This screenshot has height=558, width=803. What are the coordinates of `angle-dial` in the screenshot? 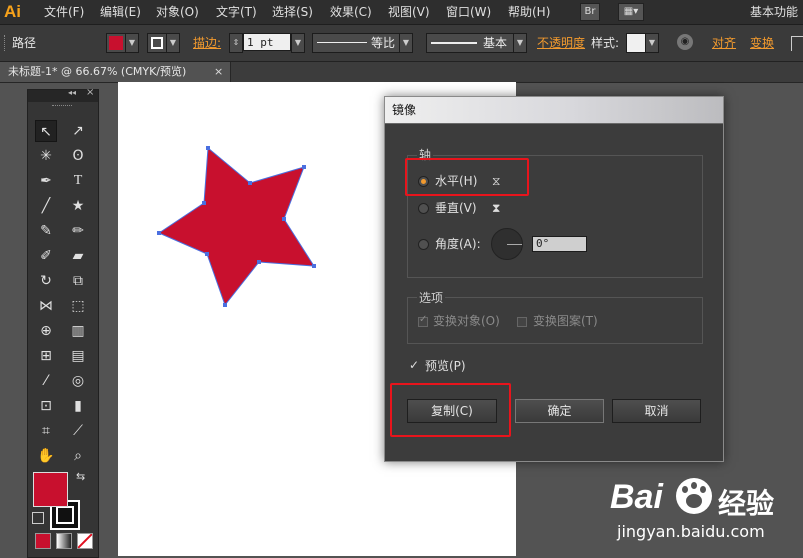 It's located at (507, 244).